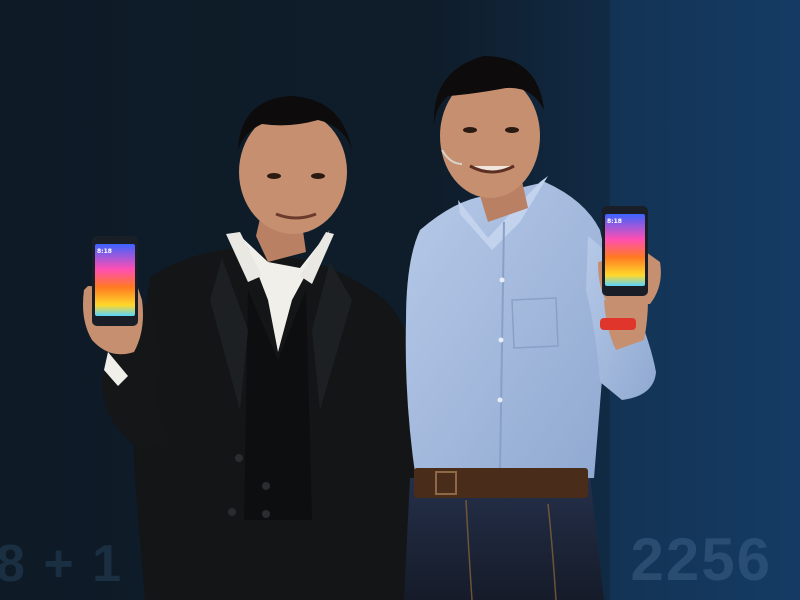  Describe the element at coordinates (293, 172) in the screenshot. I see `left-face` at that location.